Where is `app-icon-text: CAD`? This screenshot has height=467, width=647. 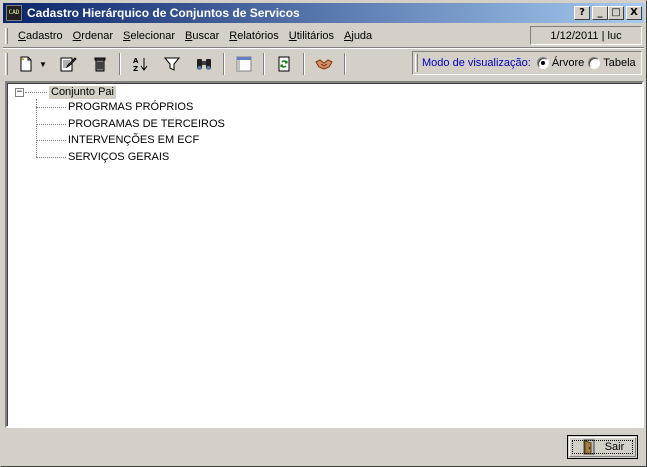 app-icon-text: CAD is located at coordinates (14, 12).